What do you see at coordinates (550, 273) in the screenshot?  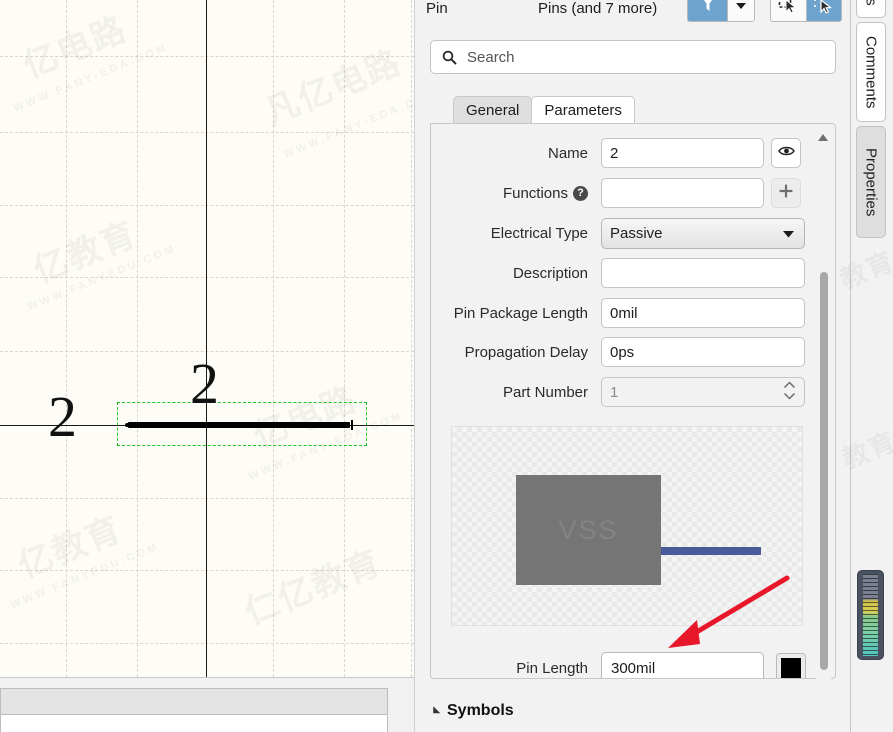 I see `label-description: Description` at bounding box center [550, 273].